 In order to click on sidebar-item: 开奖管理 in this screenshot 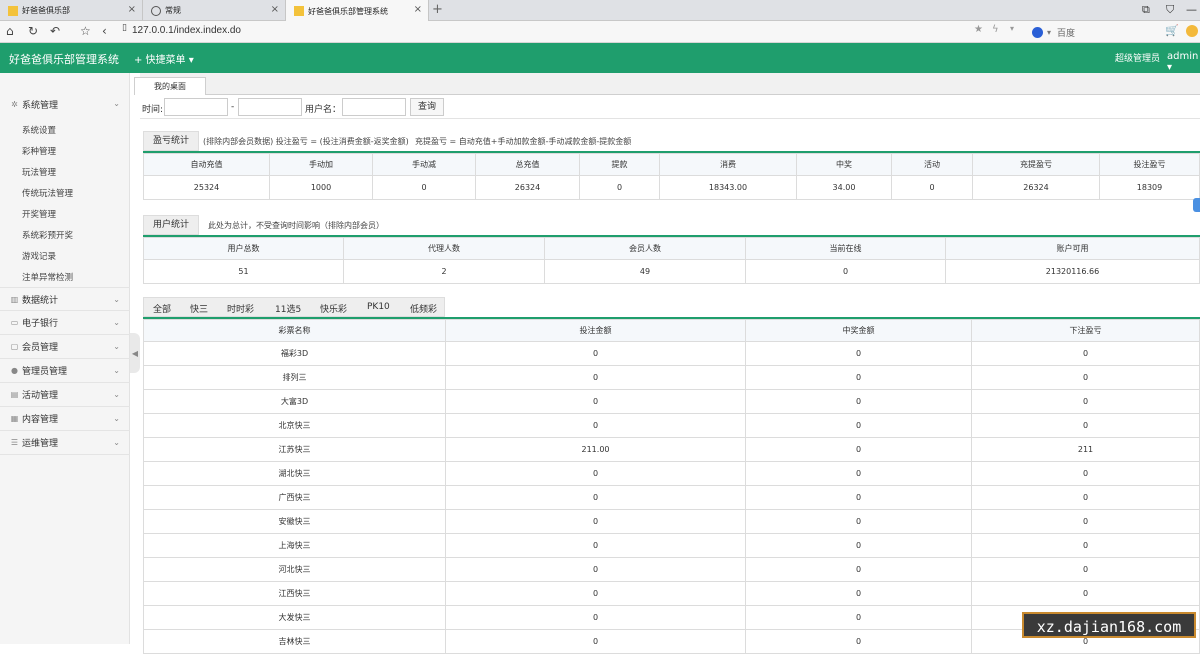, I will do `click(39, 214)`.